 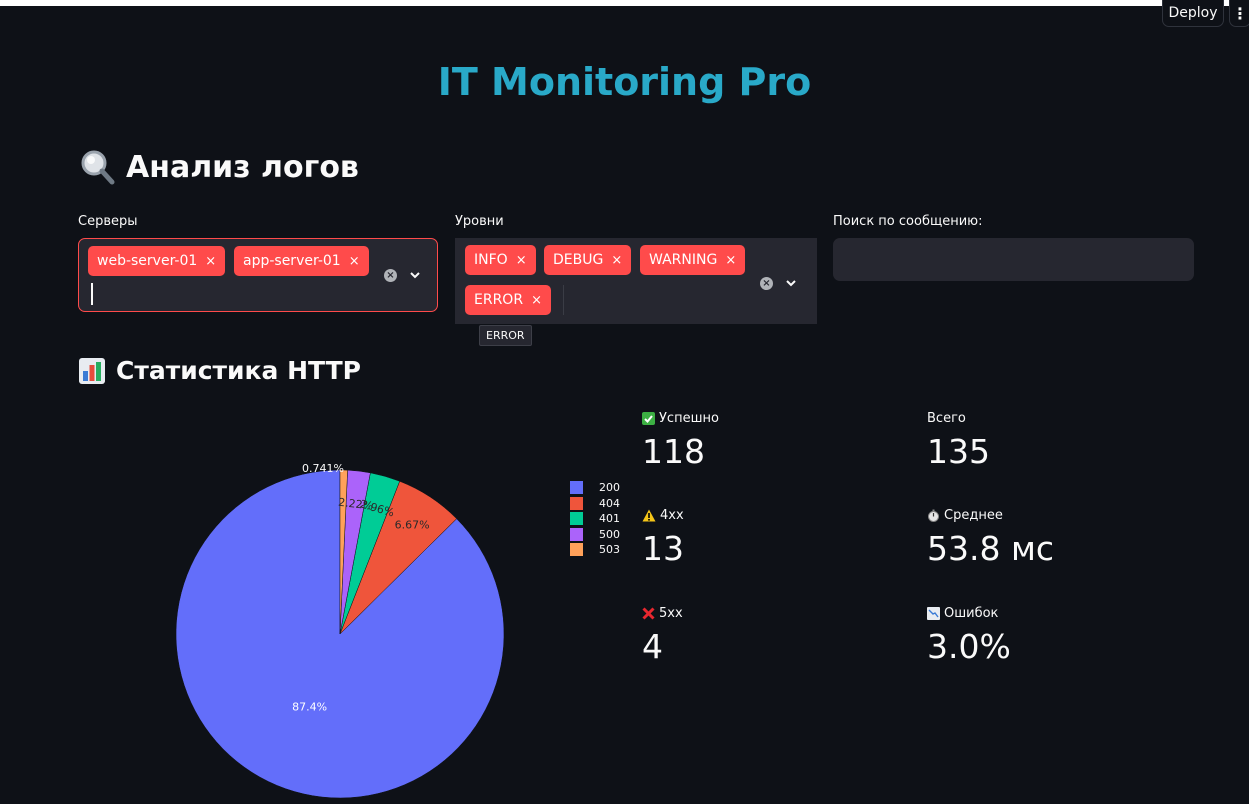 I want to click on tag-info: INFO ×, so click(x=500, y=260).